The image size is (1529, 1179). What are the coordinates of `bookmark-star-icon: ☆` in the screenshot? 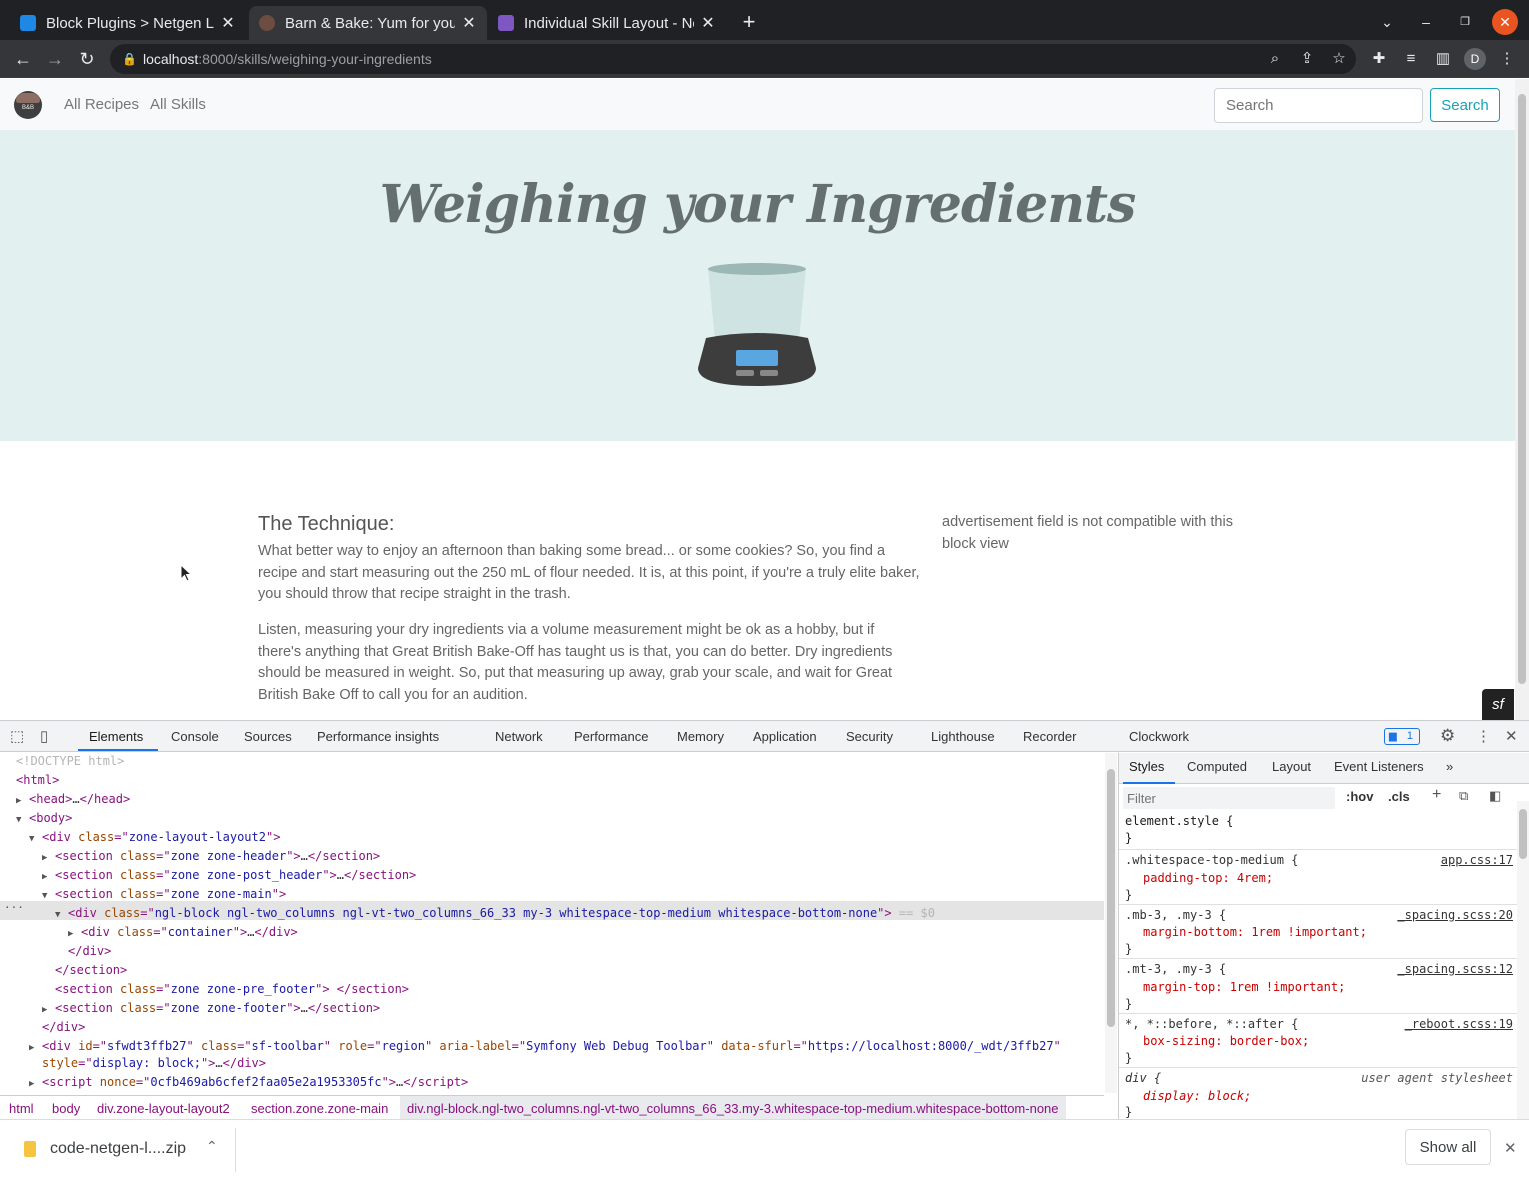 It's located at (1339, 59).